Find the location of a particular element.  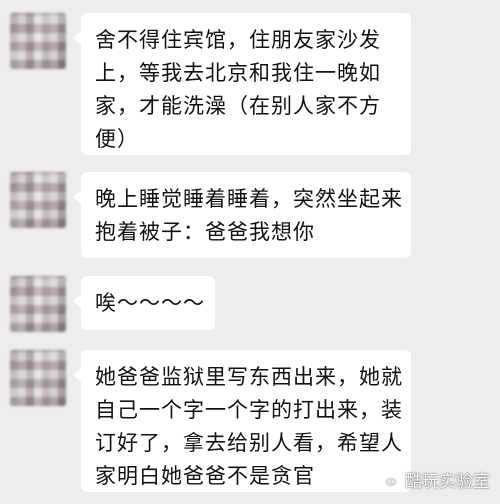

watermark-text: 酷玩实验室 is located at coordinates (447, 482).